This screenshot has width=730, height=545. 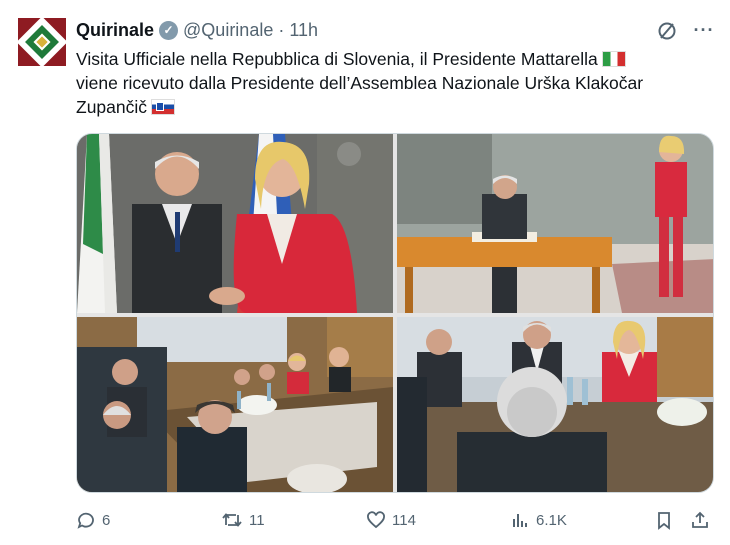 What do you see at coordinates (163, 107) in the screenshot?
I see `flag-slovenia-icon` at bounding box center [163, 107].